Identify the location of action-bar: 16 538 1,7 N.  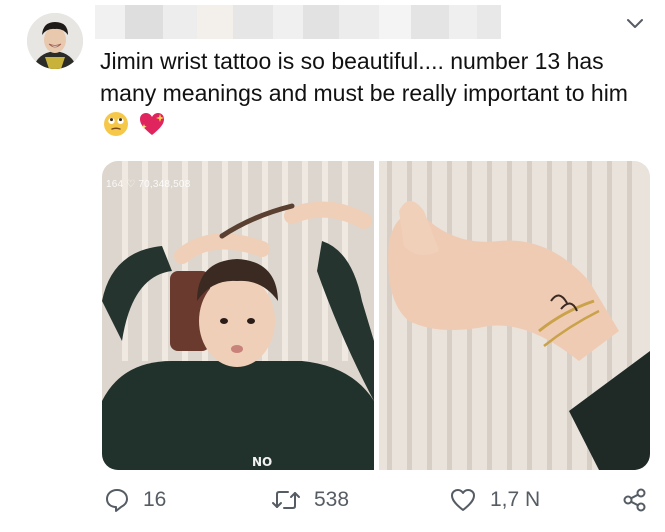
(332, 500).